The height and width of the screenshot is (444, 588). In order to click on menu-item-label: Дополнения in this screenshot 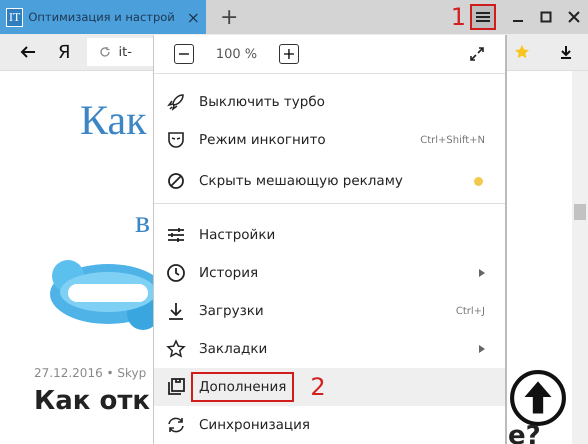, I will do `click(242, 387)`.